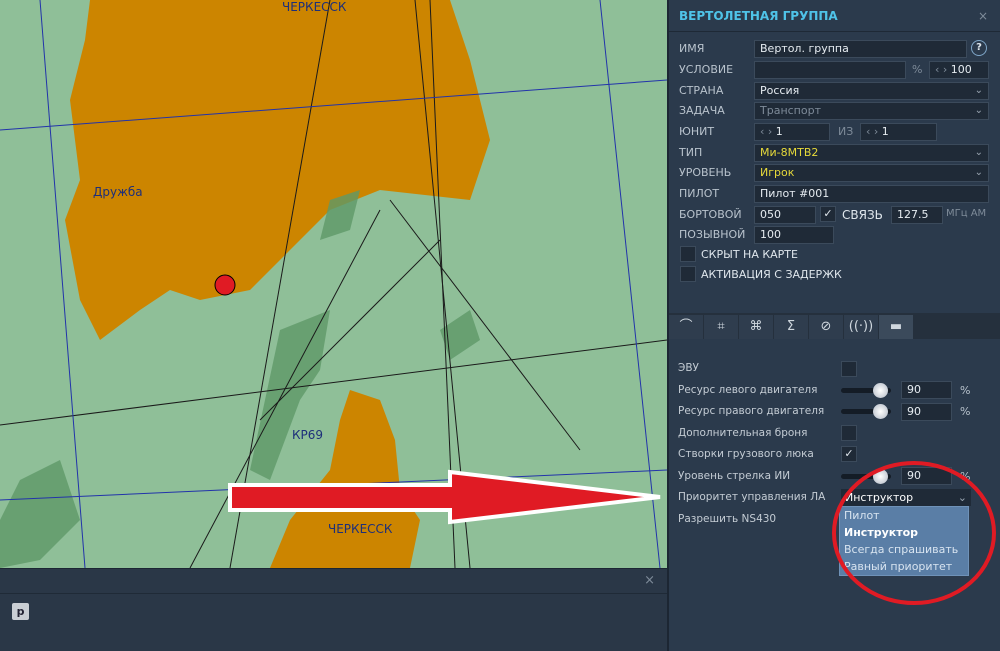  What do you see at coordinates (748, 390) in the screenshot?
I see `left-engine-label: Ресурс левого двигателя` at bounding box center [748, 390].